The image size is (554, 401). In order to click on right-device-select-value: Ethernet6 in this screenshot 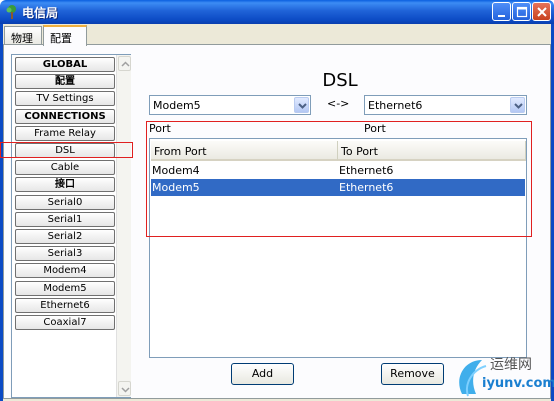, I will do `click(395, 105)`.